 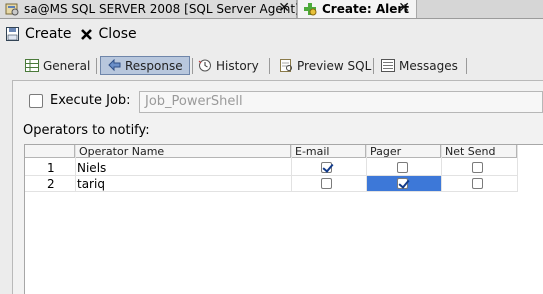 I want to click on close-icon, so click(x=86, y=34).